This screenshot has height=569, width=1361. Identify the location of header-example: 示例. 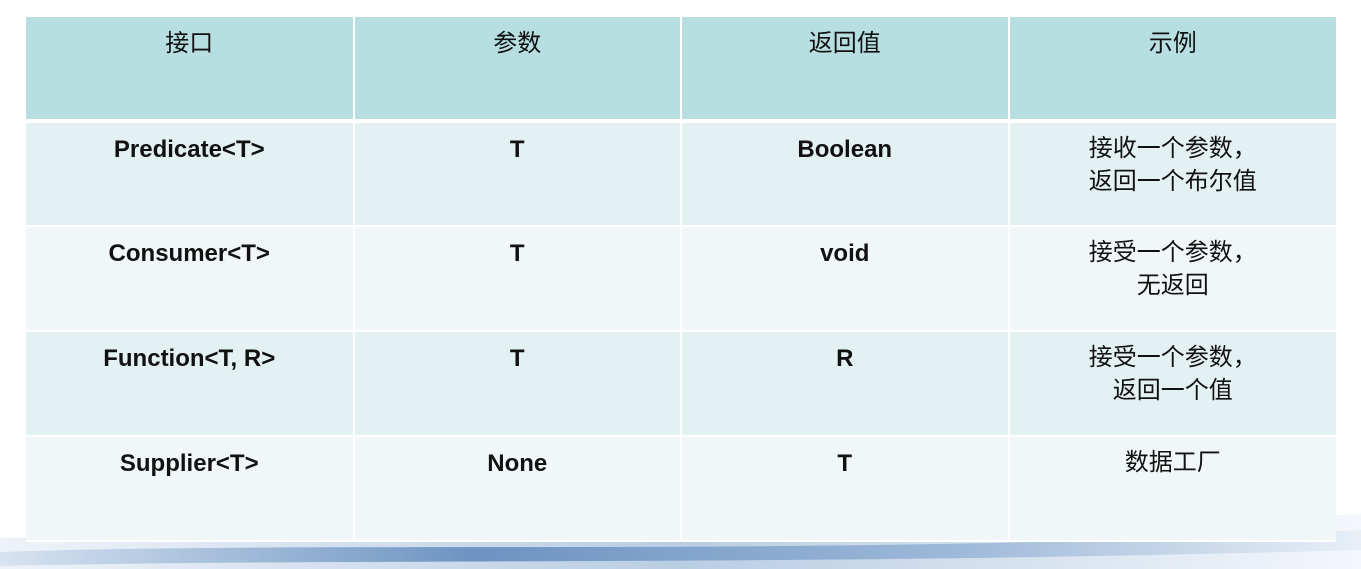
(1172, 70).